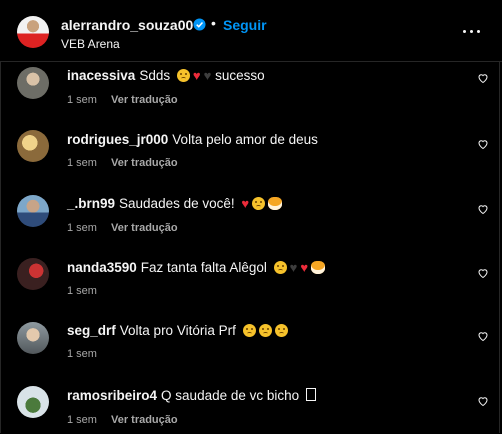 Image resolution: width=502 pixels, height=434 pixels. What do you see at coordinates (203, 267) in the screenshot?
I see `comment-body: Faz tanta falta Alêgol` at bounding box center [203, 267].